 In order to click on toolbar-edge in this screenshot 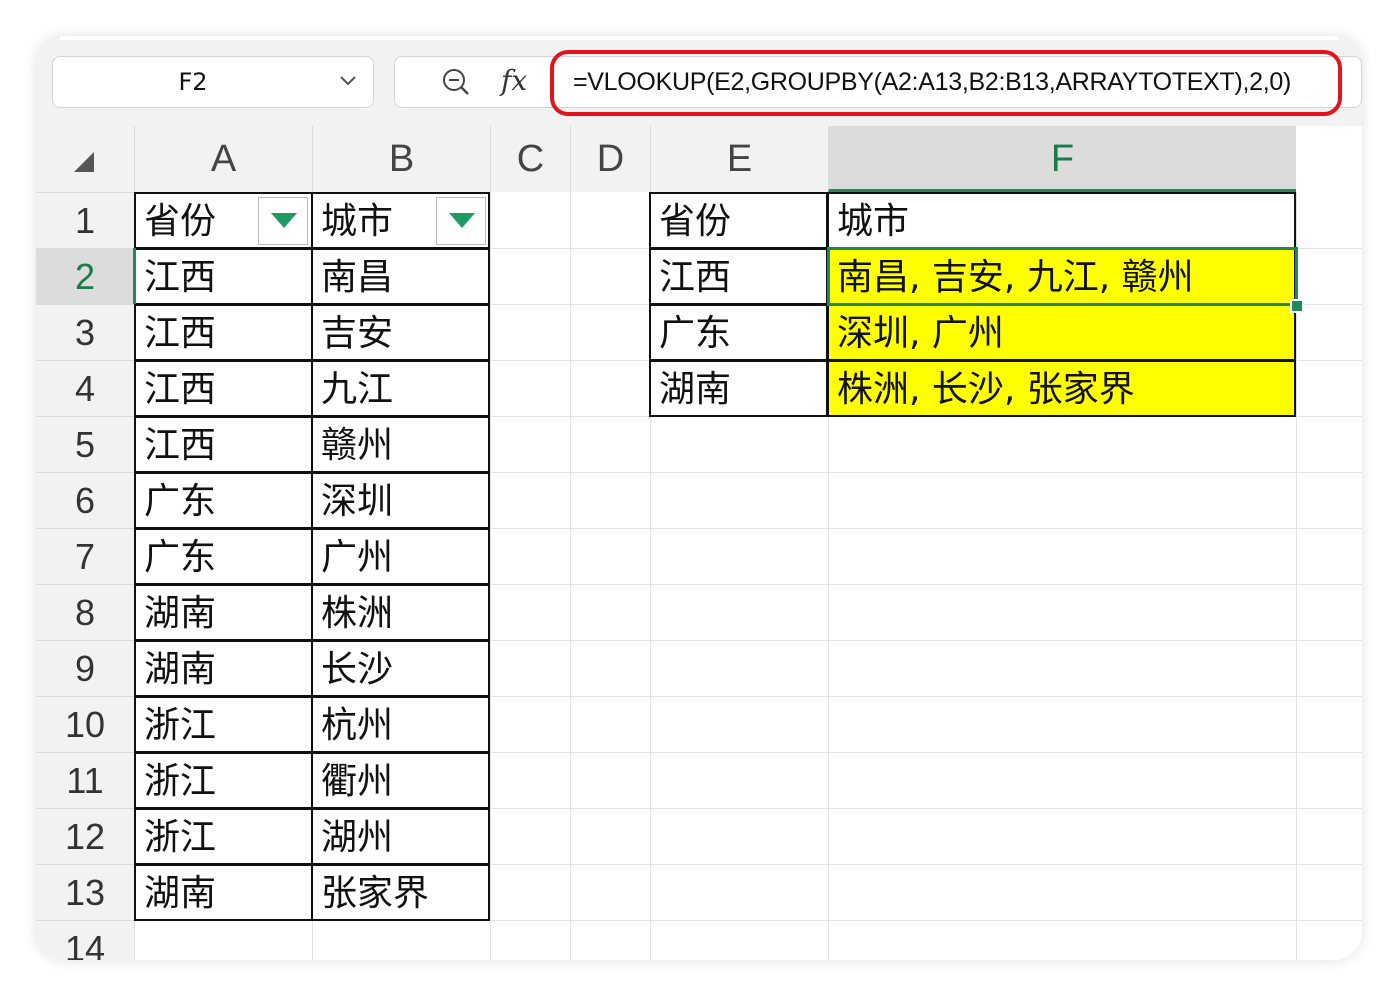, I will do `click(699, 38)`.